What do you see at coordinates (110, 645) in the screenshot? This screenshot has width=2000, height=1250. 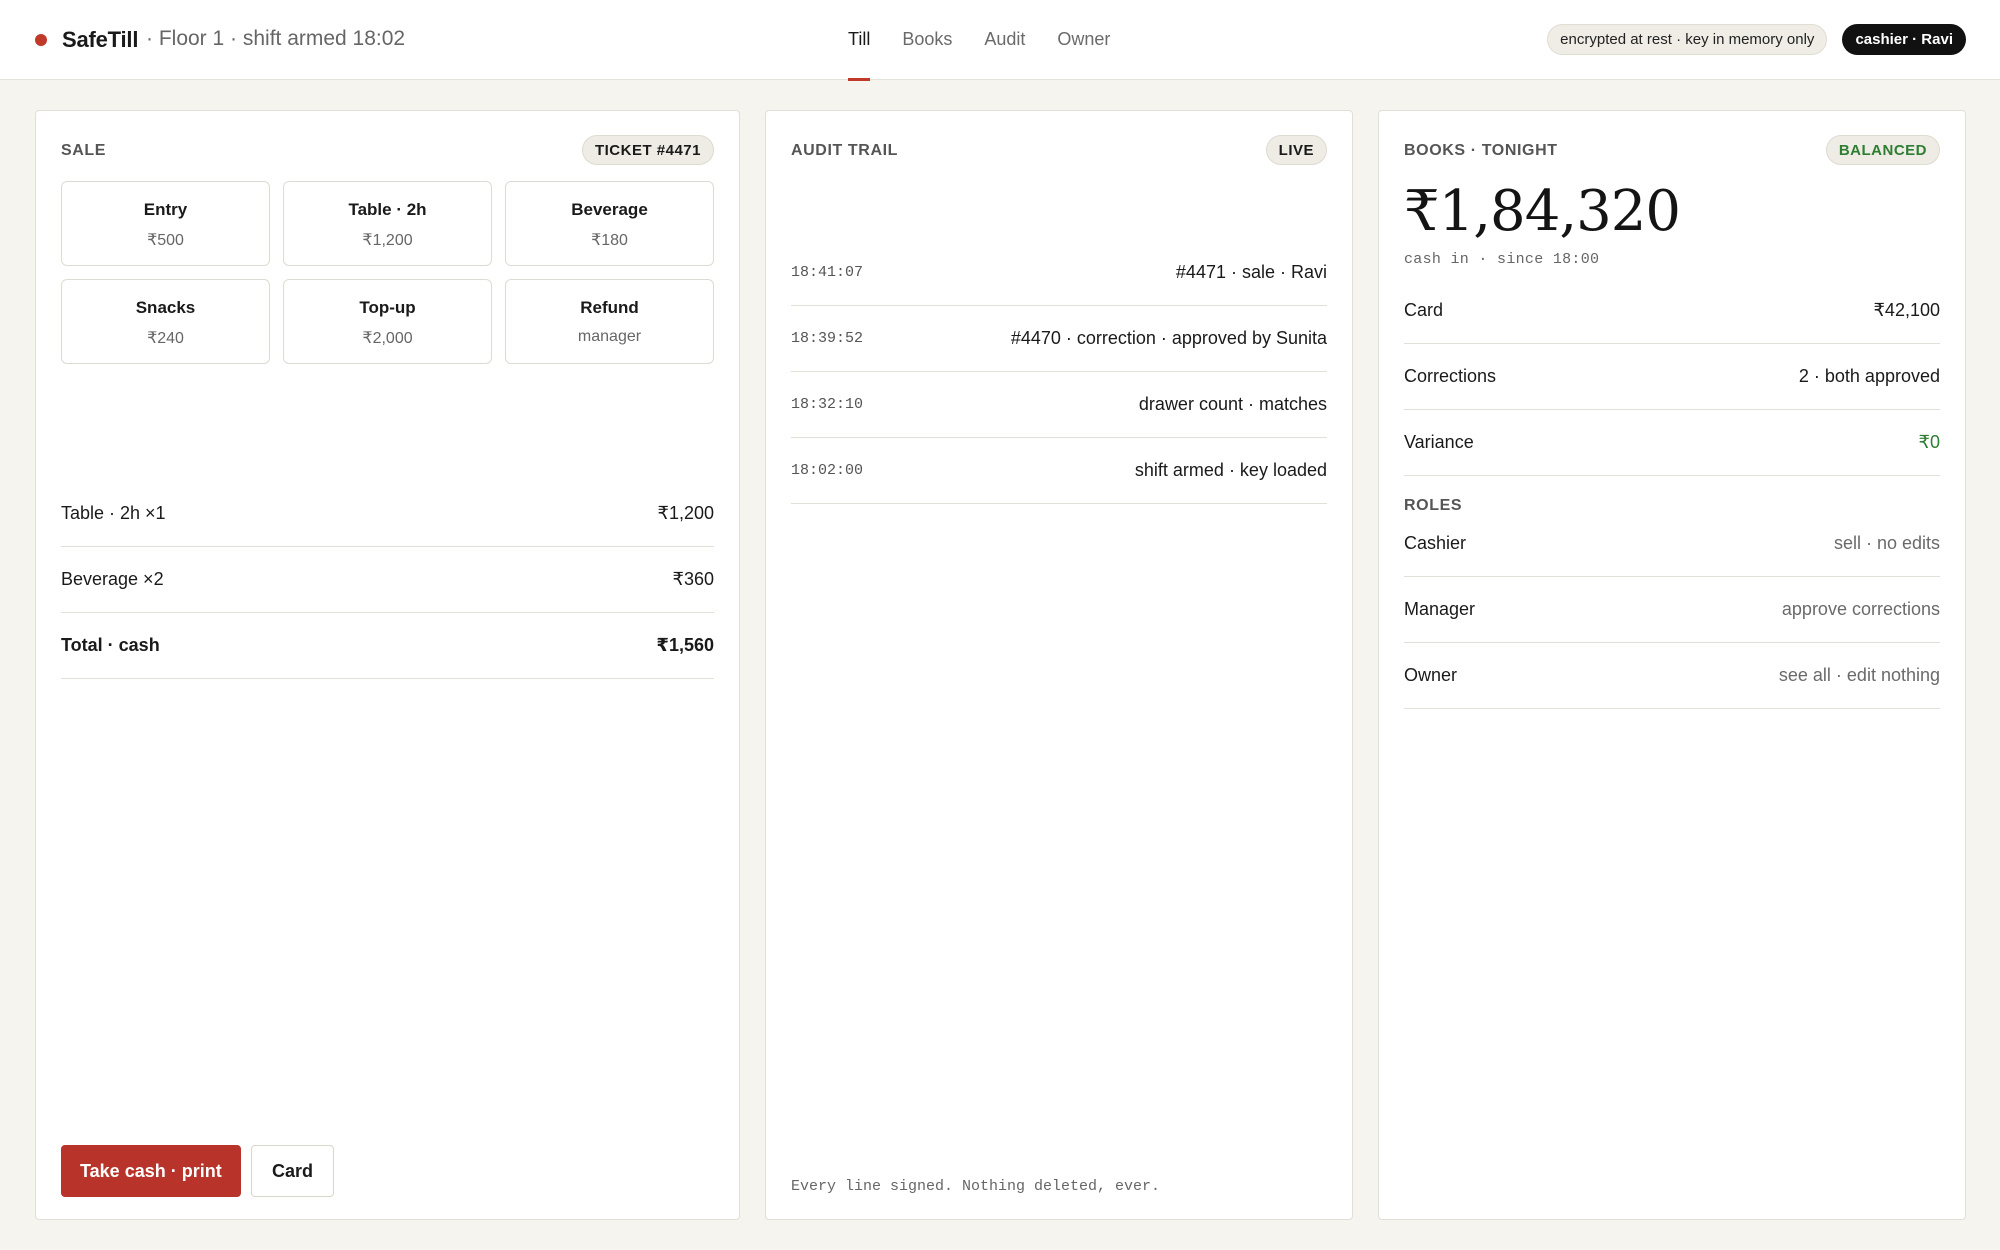 I see `total-label: Total · cash` at bounding box center [110, 645].